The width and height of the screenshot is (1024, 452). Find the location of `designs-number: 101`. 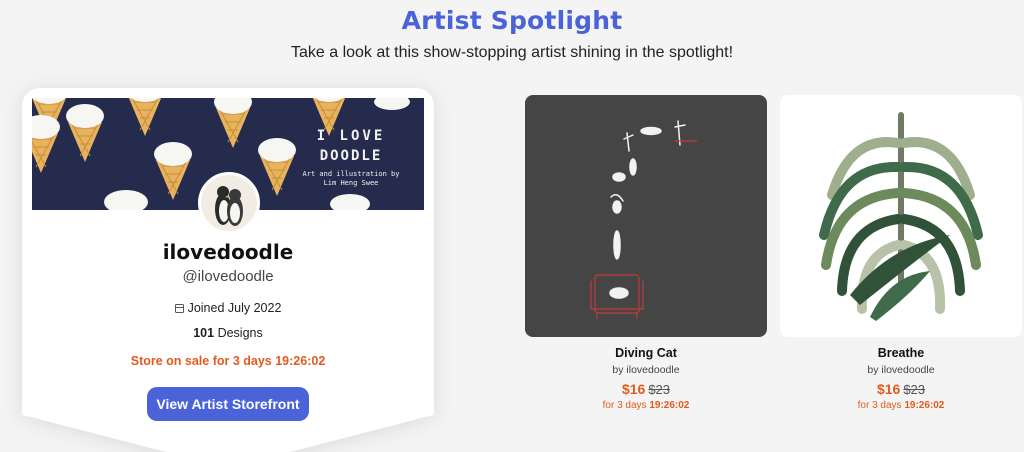

designs-number: 101 is located at coordinates (204, 333).